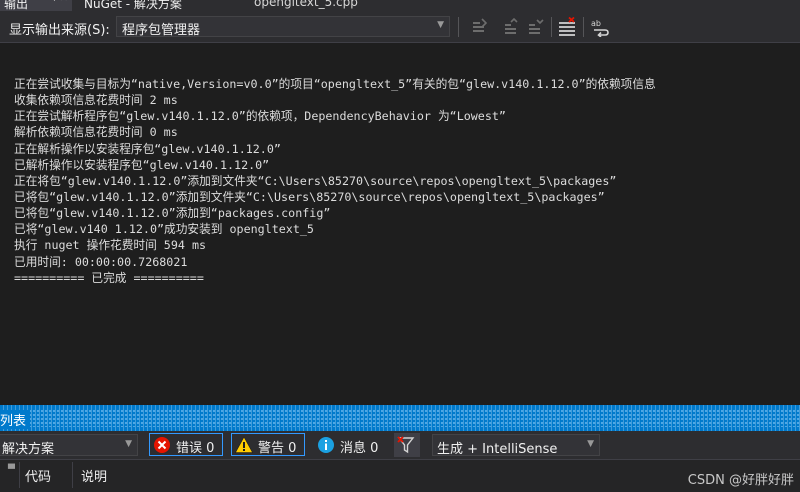 This screenshot has height=492, width=800. Describe the element at coordinates (536, 27) in the screenshot. I see `find-message-icon` at that location.